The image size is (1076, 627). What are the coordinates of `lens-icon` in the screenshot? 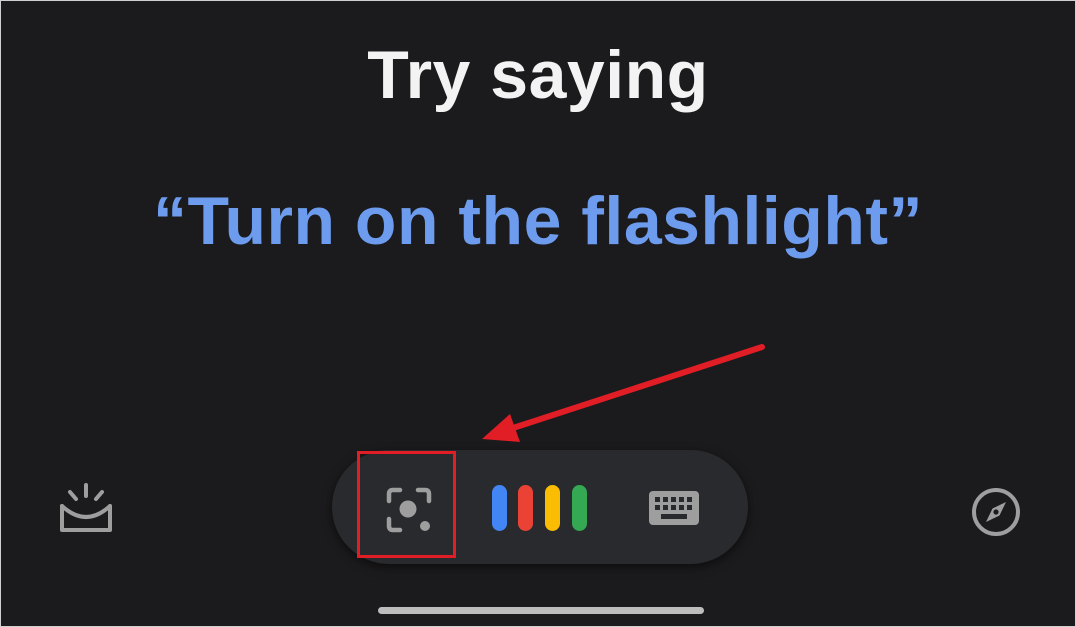 It's located at (409, 510).